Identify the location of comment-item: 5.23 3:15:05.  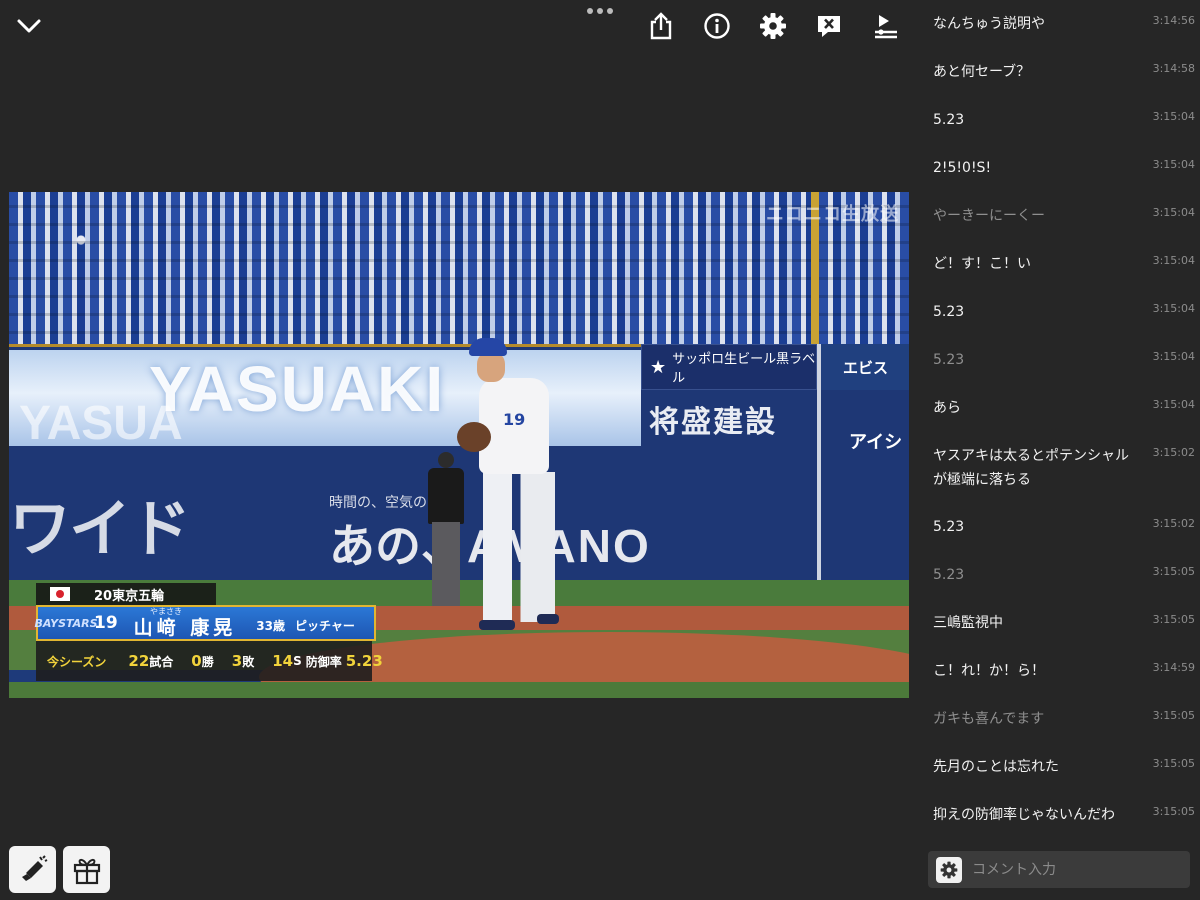
(1064, 575).